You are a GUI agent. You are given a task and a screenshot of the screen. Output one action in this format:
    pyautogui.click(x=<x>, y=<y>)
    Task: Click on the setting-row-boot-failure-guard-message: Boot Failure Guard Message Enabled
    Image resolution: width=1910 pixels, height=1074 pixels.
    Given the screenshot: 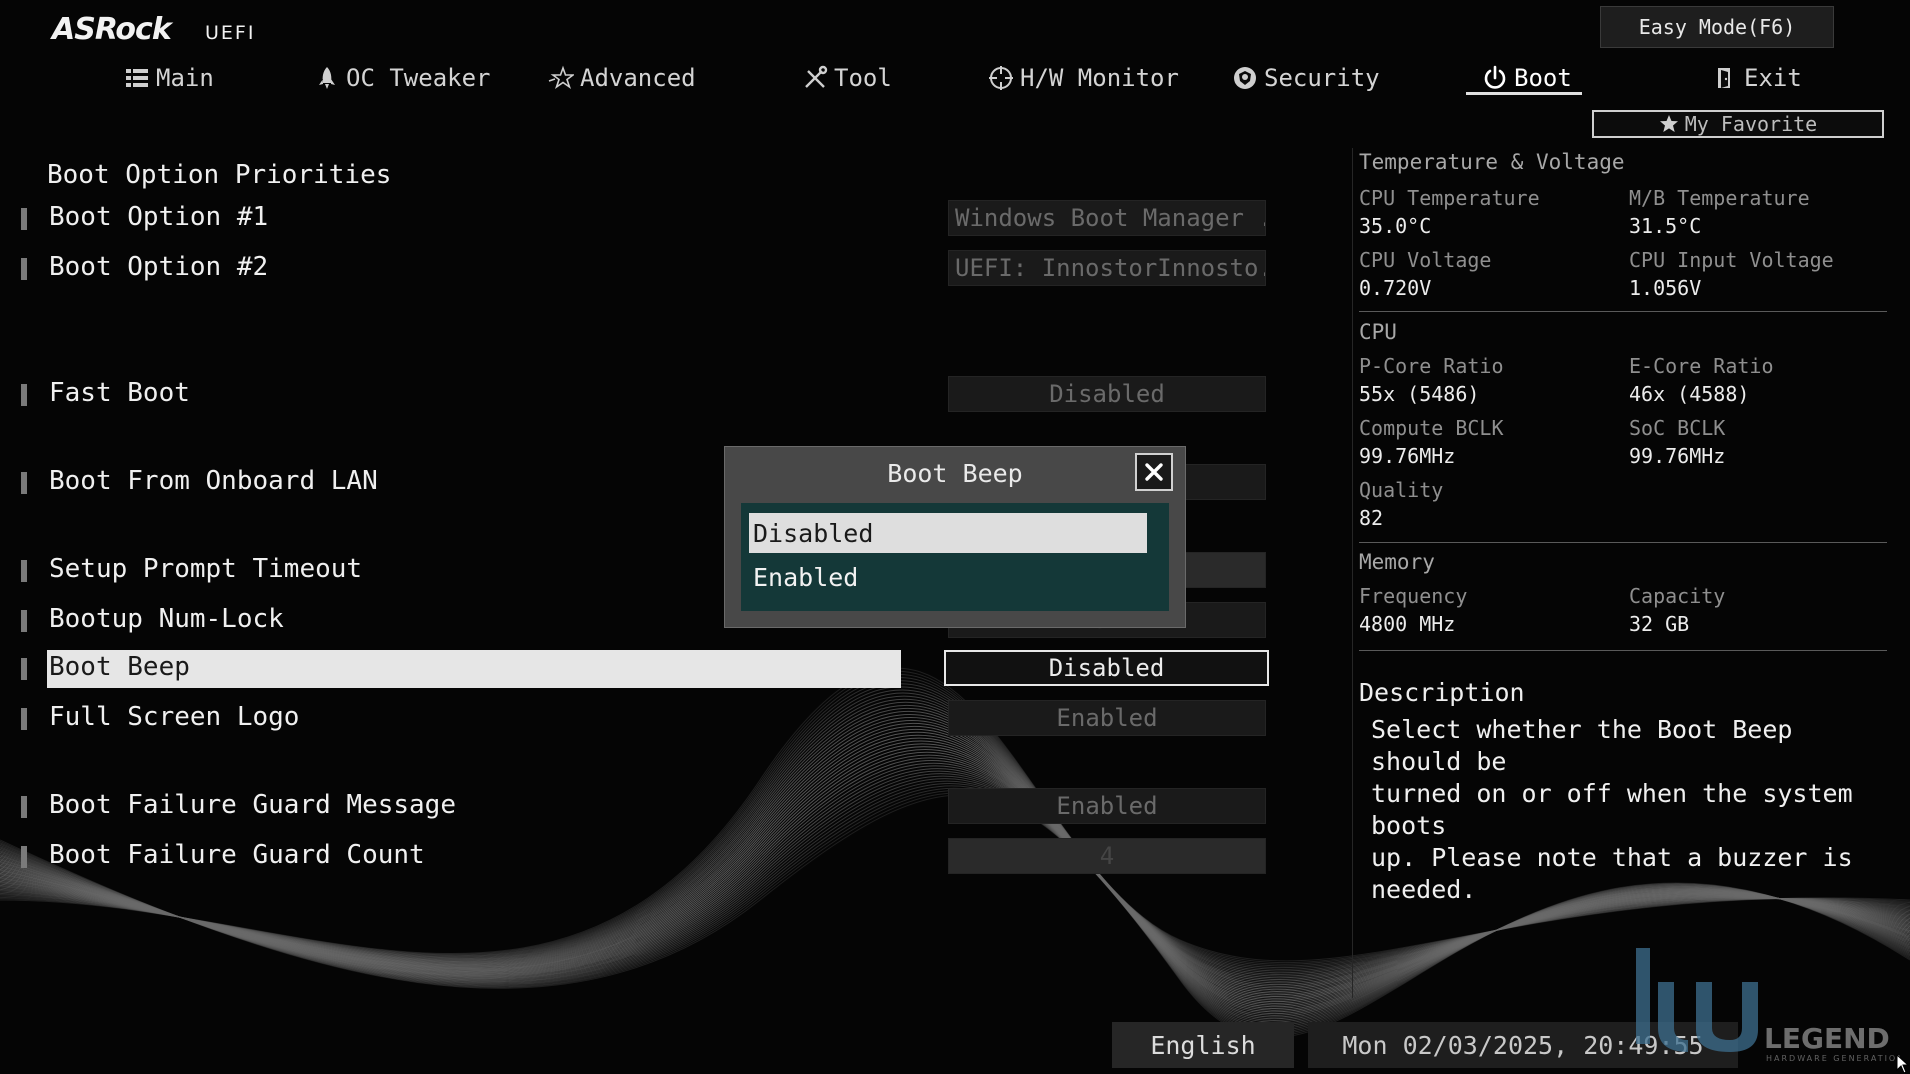 What is the action you would take?
    pyautogui.click(x=640, y=808)
    